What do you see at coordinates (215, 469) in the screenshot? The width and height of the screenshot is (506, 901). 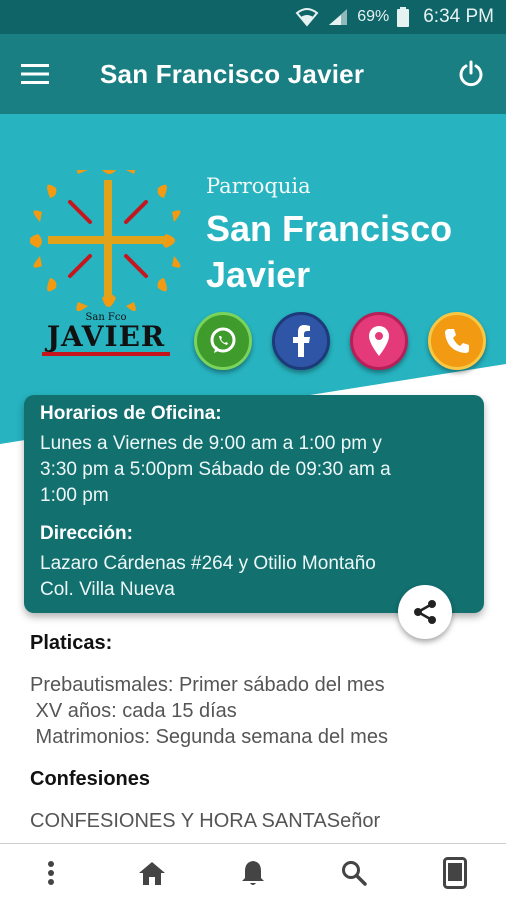 I see `office-hours-line2: 3:30 pm a 5:00pm Sábado de 09:30 am a` at bounding box center [215, 469].